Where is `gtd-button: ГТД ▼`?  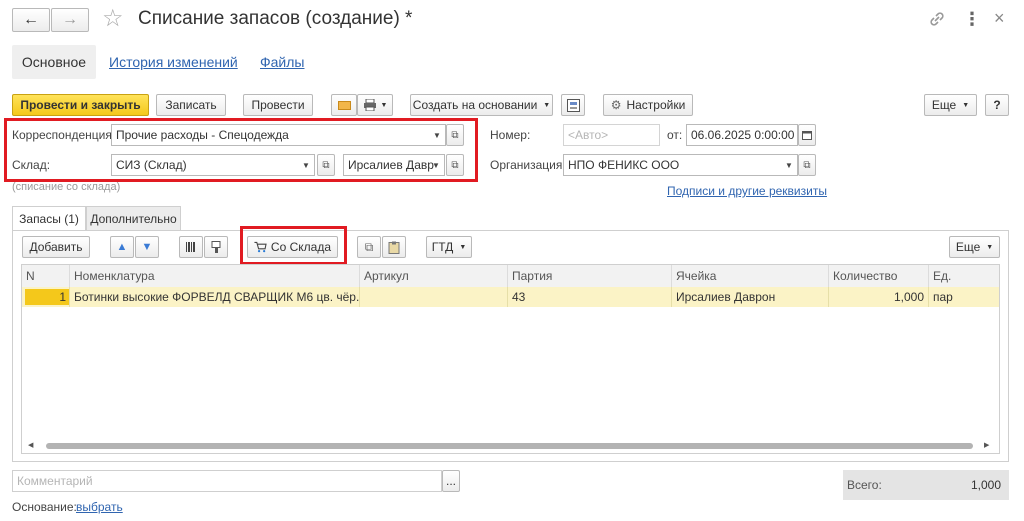
gtd-button: ГТД ▼ is located at coordinates (449, 247).